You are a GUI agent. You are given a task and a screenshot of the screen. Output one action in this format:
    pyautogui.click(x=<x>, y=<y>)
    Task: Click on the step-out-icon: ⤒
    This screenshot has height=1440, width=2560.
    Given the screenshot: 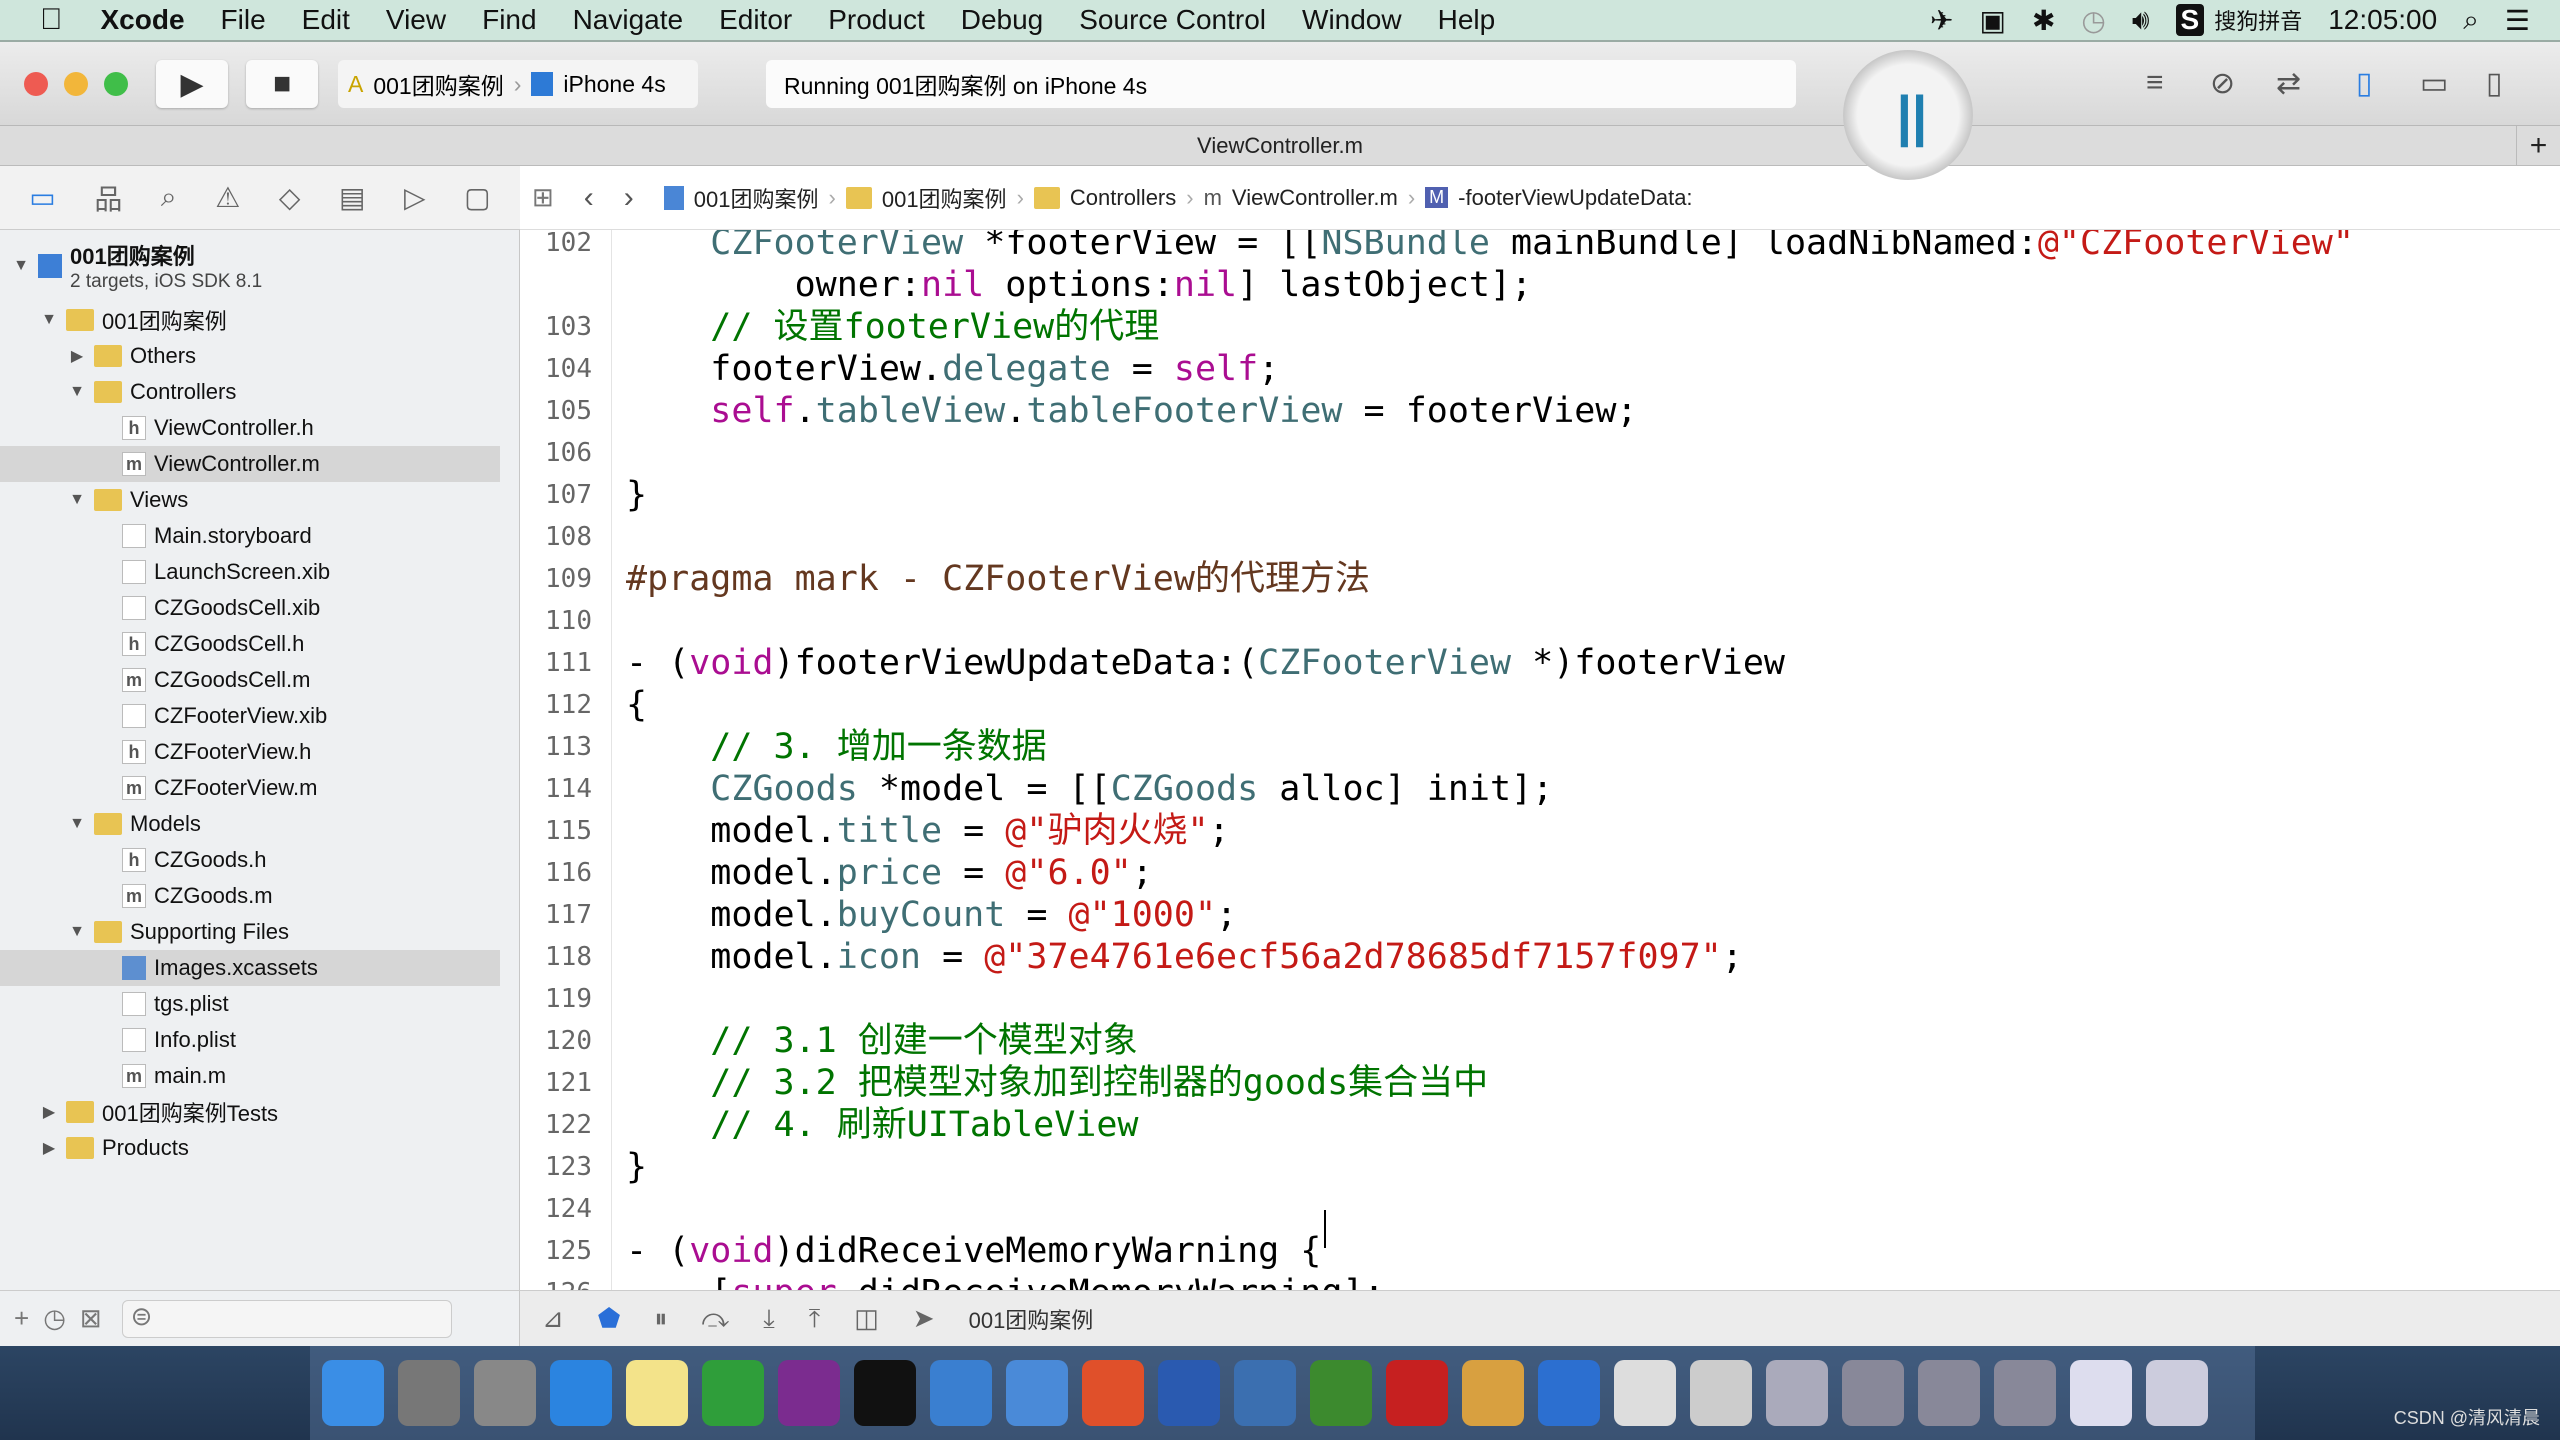 What is the action you would take?
    pyautogui.click(x=815, y=1319)
    